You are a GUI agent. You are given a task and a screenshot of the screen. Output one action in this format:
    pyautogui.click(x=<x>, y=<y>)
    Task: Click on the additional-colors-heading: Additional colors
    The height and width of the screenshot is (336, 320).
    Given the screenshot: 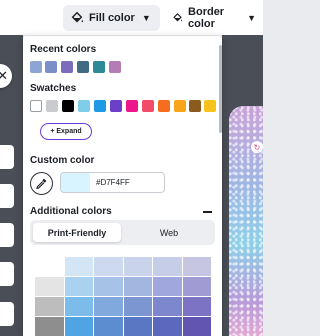 What is the action you would take?
    pyautogui.click(x=71, y=211)
    